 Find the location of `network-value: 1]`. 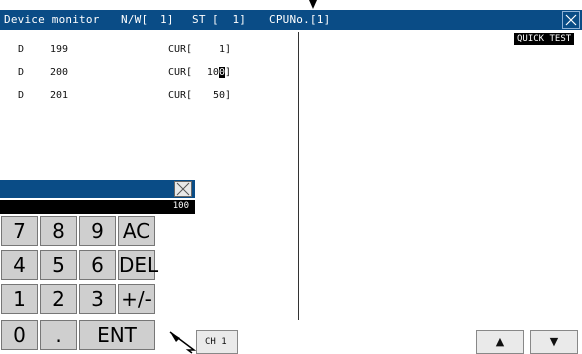

network-value: 1] is located at coordinates (167, 19).